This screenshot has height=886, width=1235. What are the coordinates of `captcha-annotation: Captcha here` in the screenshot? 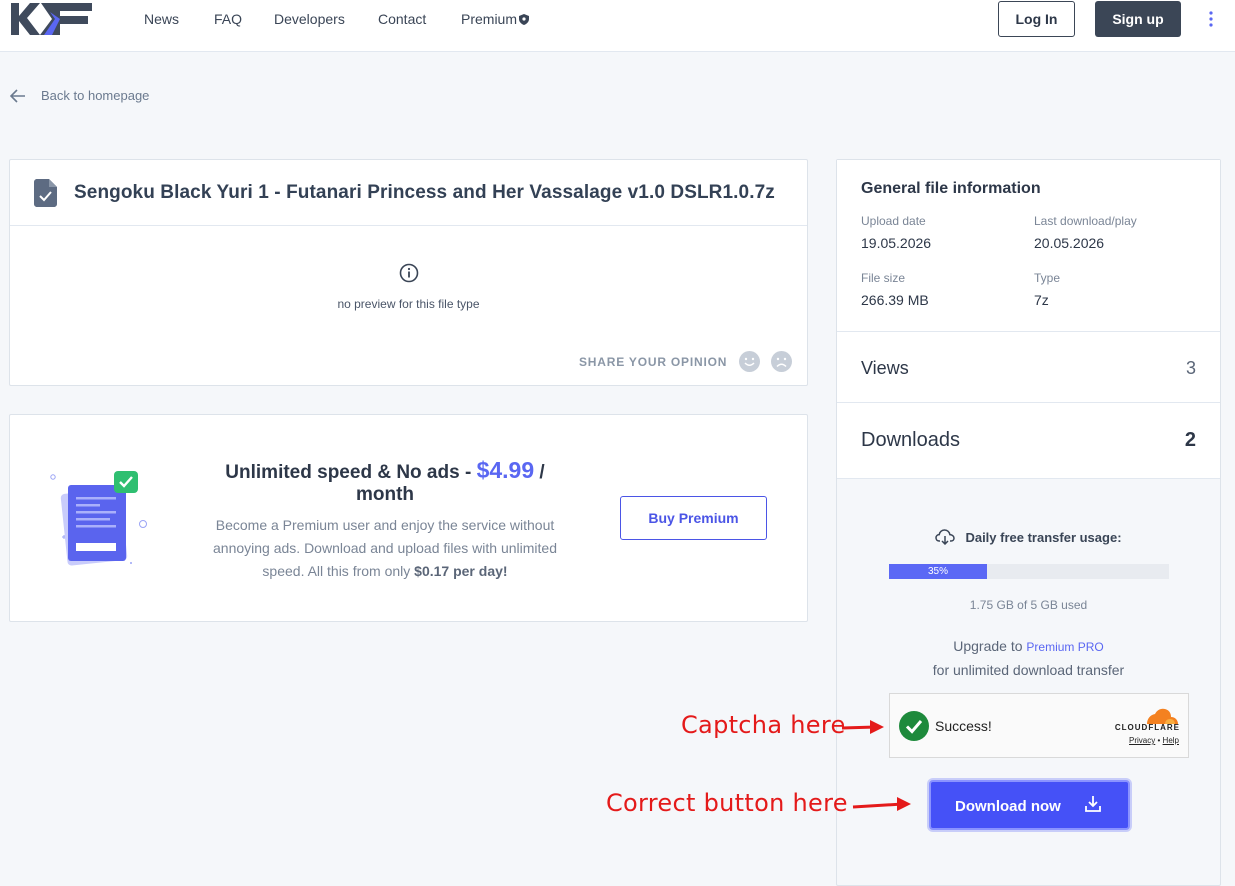 It's located at (763, 725).